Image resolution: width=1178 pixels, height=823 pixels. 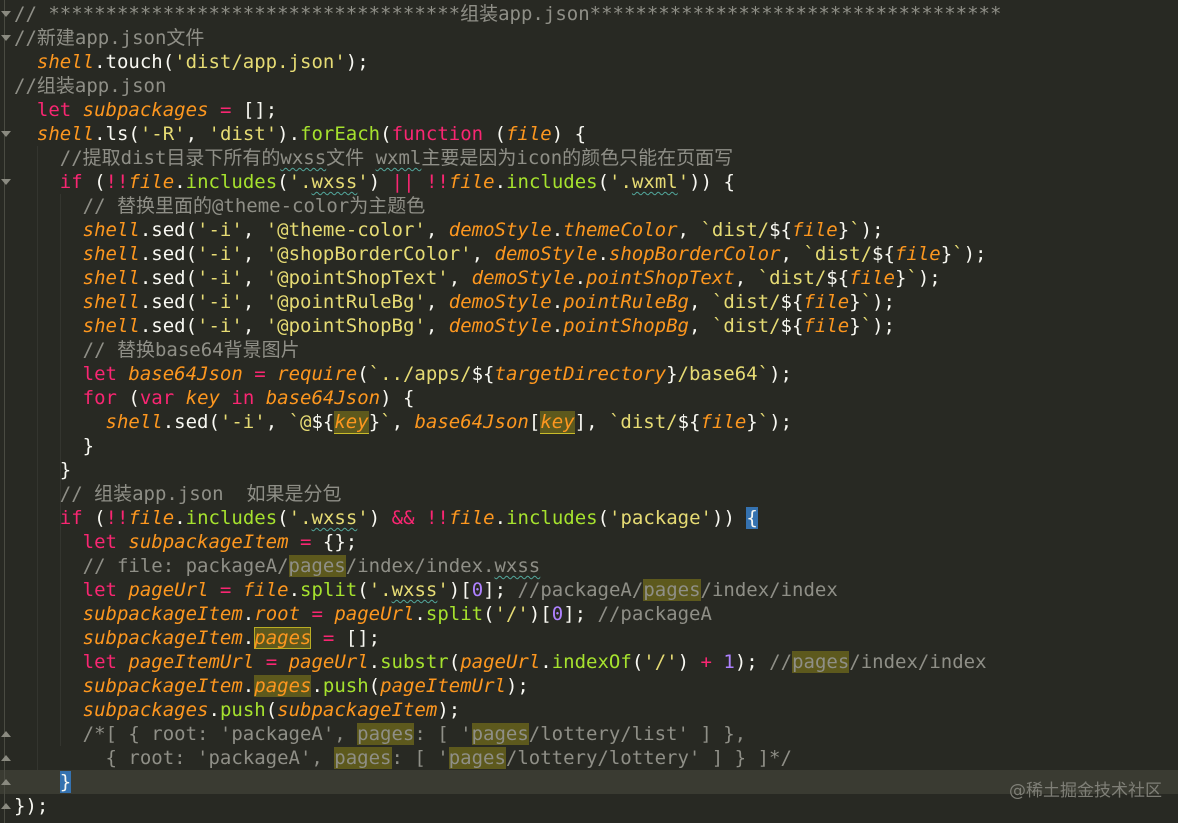 I want to click on code-line: shell.touch('dist/app.json');, so click(x=596, y=62).